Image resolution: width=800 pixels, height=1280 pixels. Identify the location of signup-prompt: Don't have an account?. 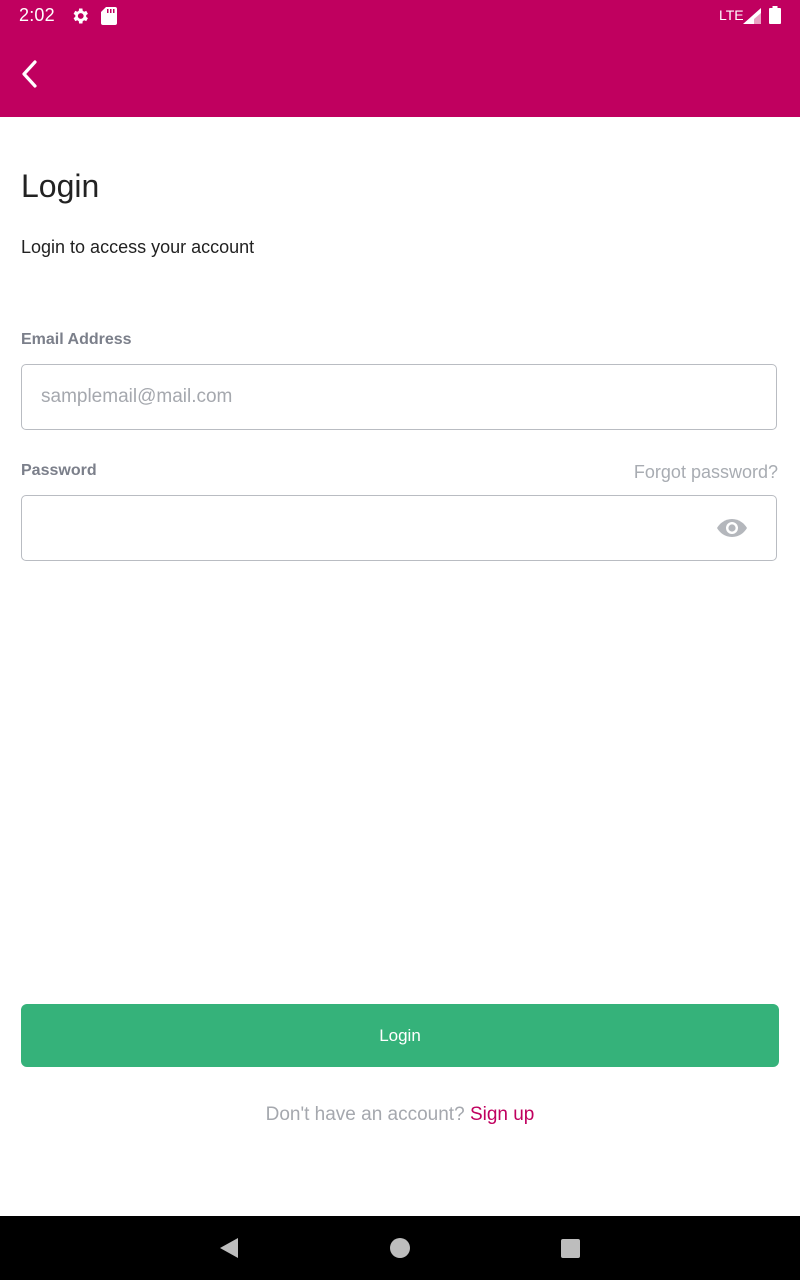
(365, 1114).